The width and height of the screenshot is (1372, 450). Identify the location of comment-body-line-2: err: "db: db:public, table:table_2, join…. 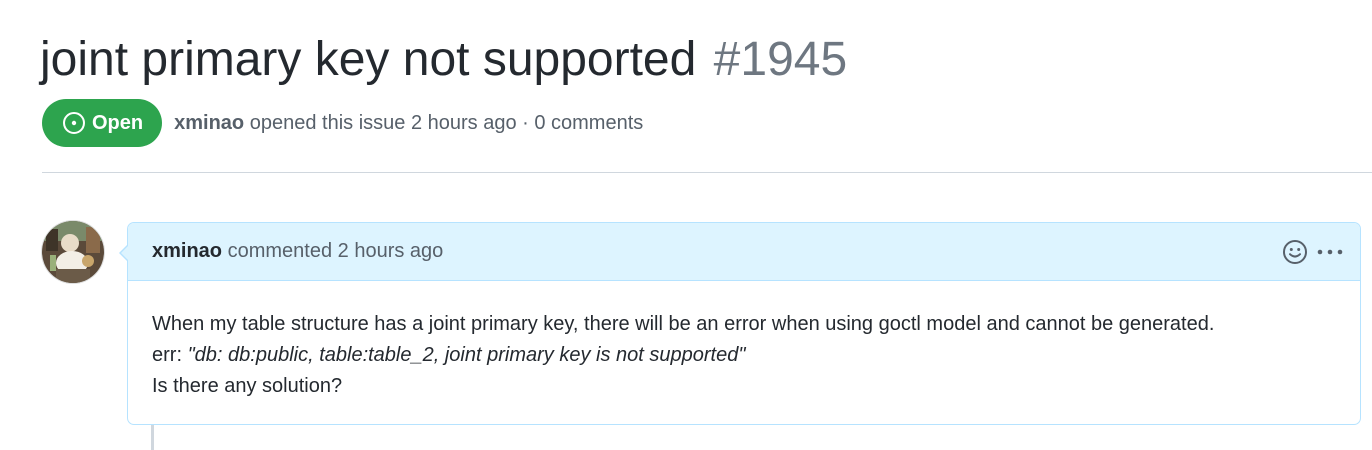
(744, 355).